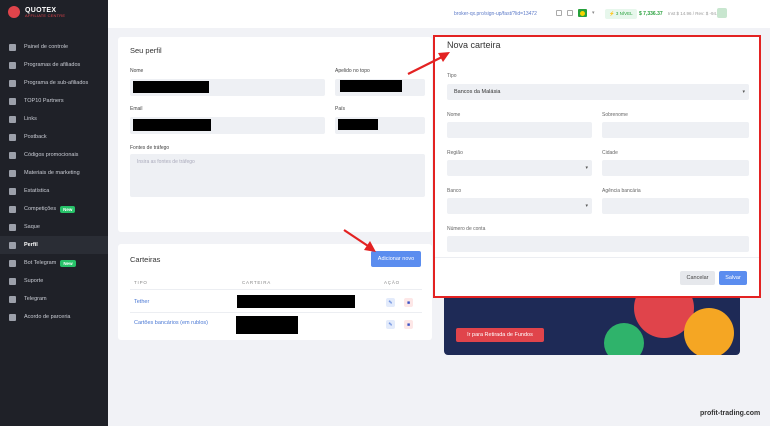 The height and width of the screenshot is (426, 770). Describe the element at coordinates (519, 206) in the screenshot. I see `bank-select: ▾` at that location.